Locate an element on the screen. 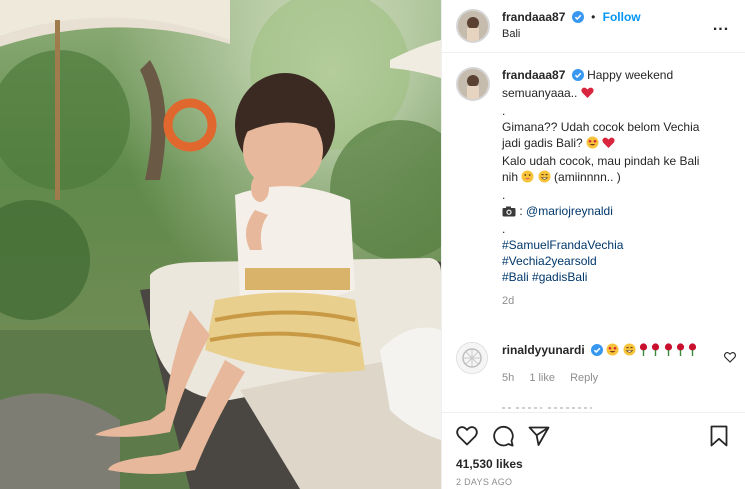  camera-icon is located at coordinates (509, 213).